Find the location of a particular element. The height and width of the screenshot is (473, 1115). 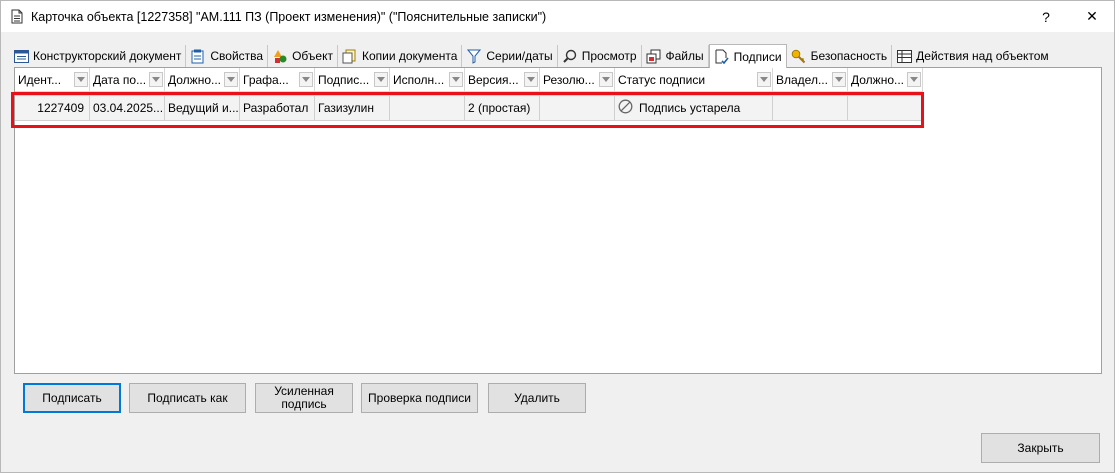

tab-label: Конструкторский документ is located at coordinates (107, 56).